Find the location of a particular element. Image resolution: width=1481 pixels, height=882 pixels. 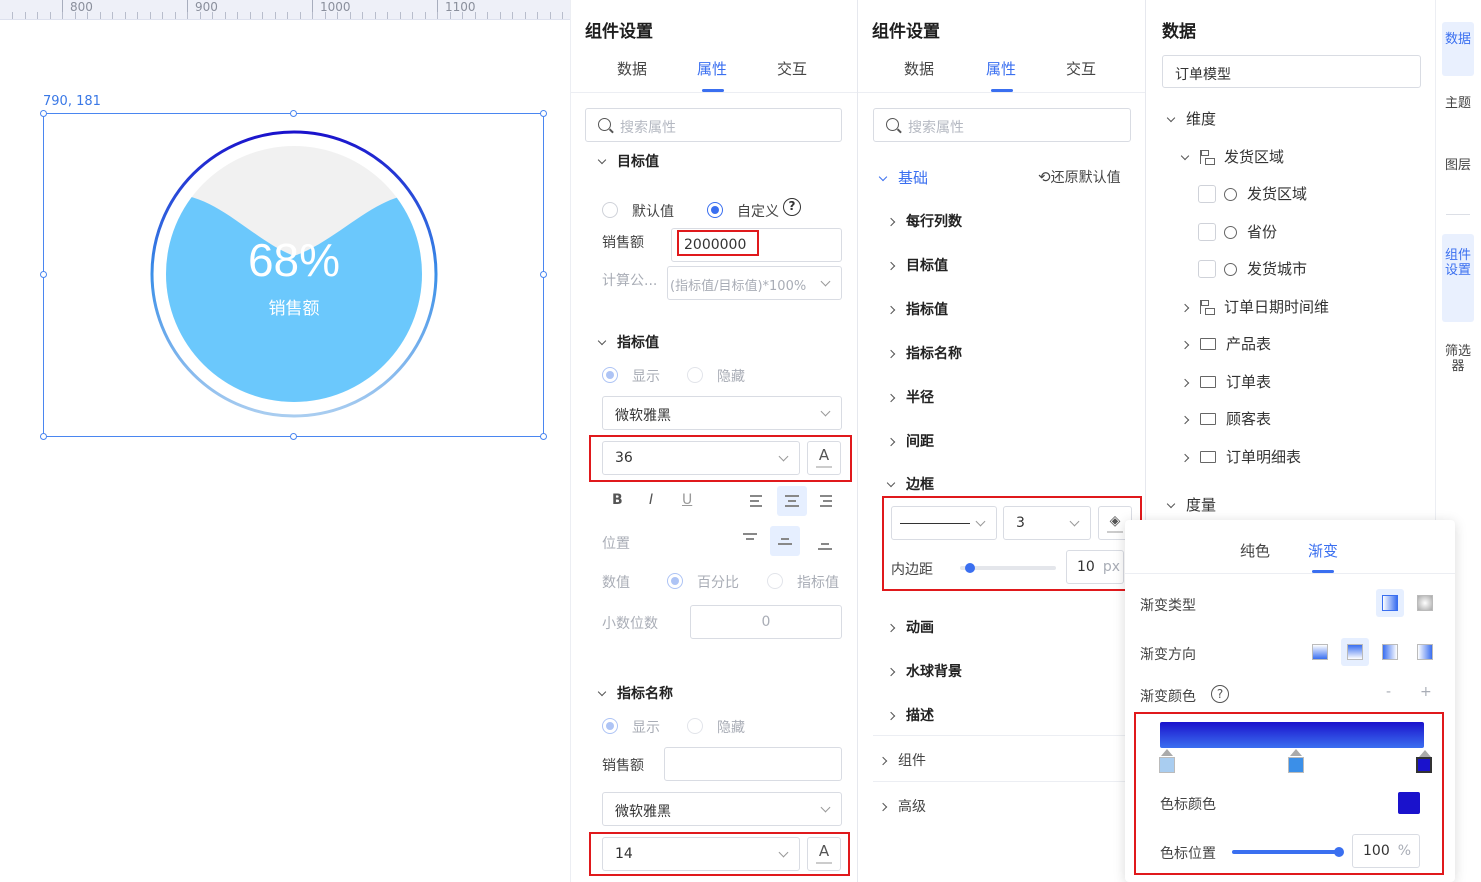

direction-right-option is located at coordinates (1425, 652).